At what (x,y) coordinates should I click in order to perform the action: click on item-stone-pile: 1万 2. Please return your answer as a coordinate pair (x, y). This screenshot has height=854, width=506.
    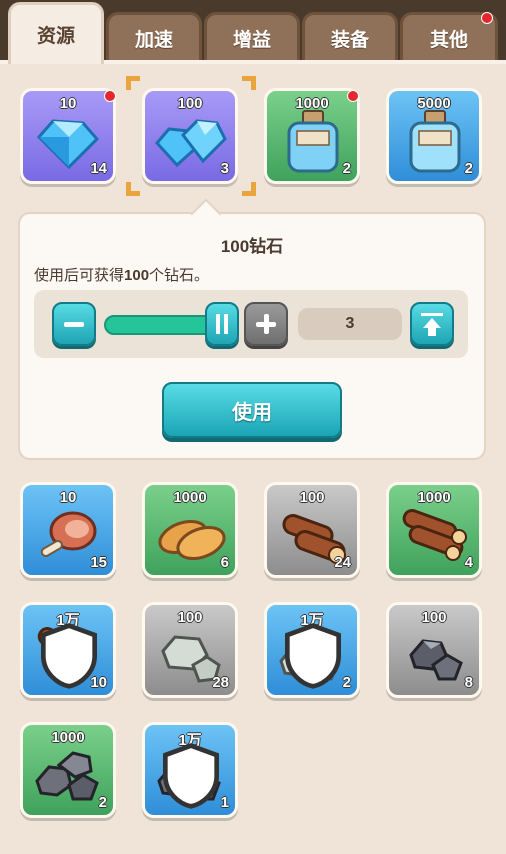
    Looking at the image, I should click on (312, 650).